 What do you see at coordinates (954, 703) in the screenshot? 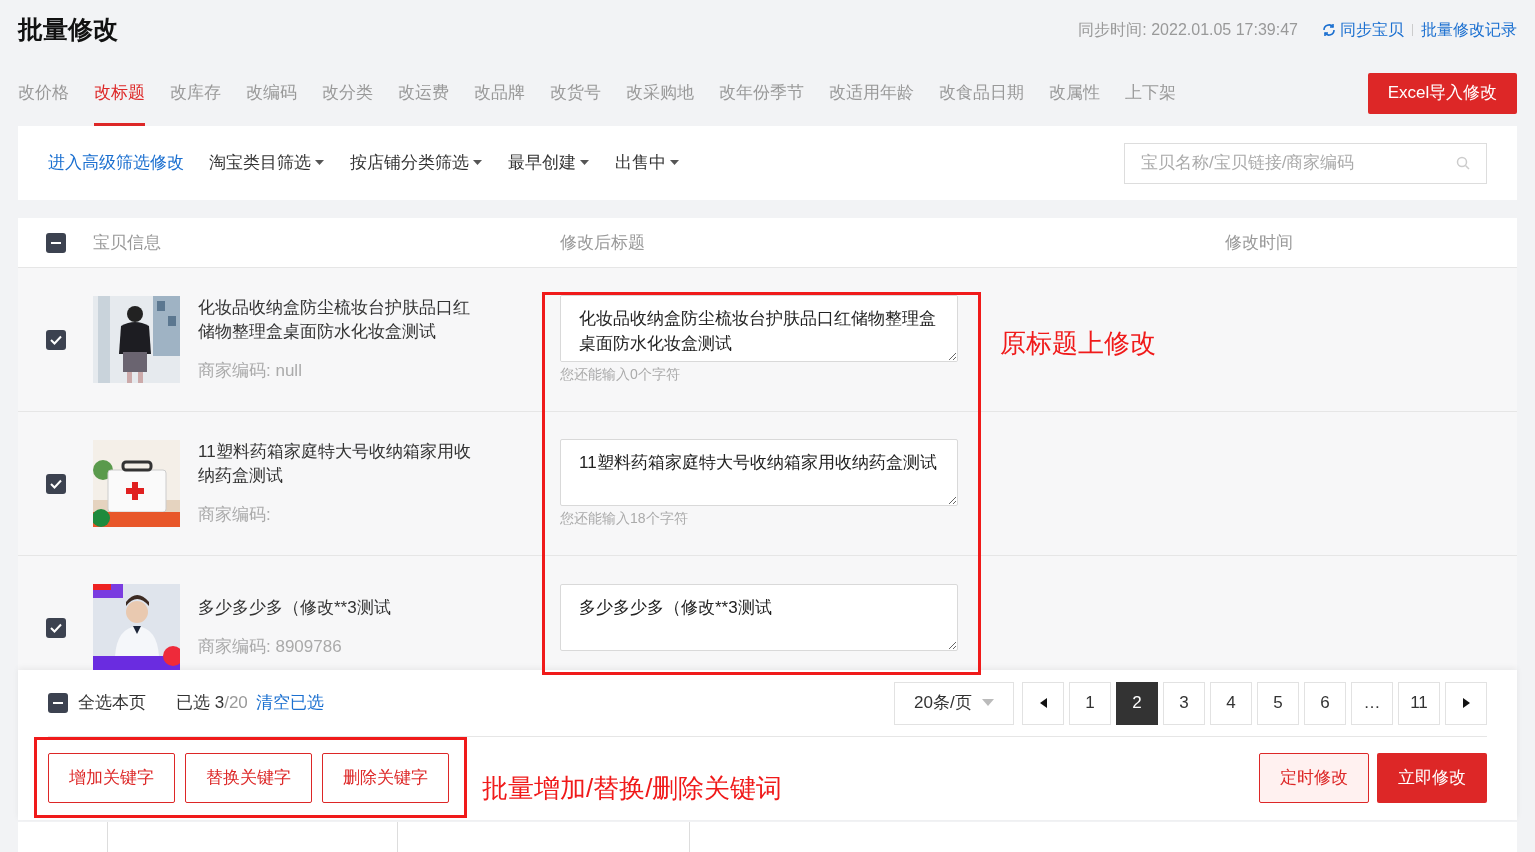
I see `page-size-select: 20条/页` at bounding box center [954, 703].